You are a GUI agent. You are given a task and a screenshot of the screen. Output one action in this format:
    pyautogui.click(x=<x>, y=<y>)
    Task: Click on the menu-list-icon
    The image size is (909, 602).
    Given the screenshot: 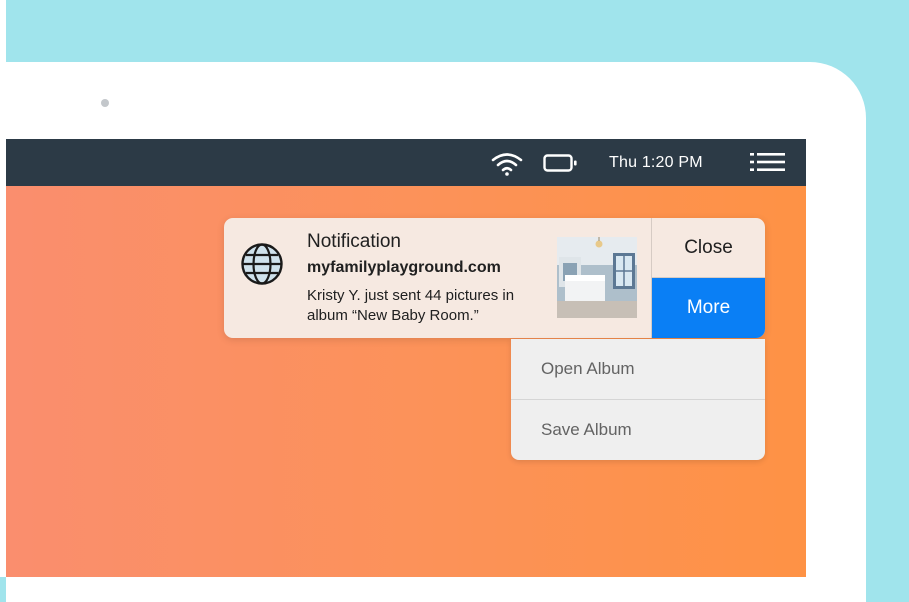 What is the action you would take?
    pyautogui.click(x=768, y=162)
    